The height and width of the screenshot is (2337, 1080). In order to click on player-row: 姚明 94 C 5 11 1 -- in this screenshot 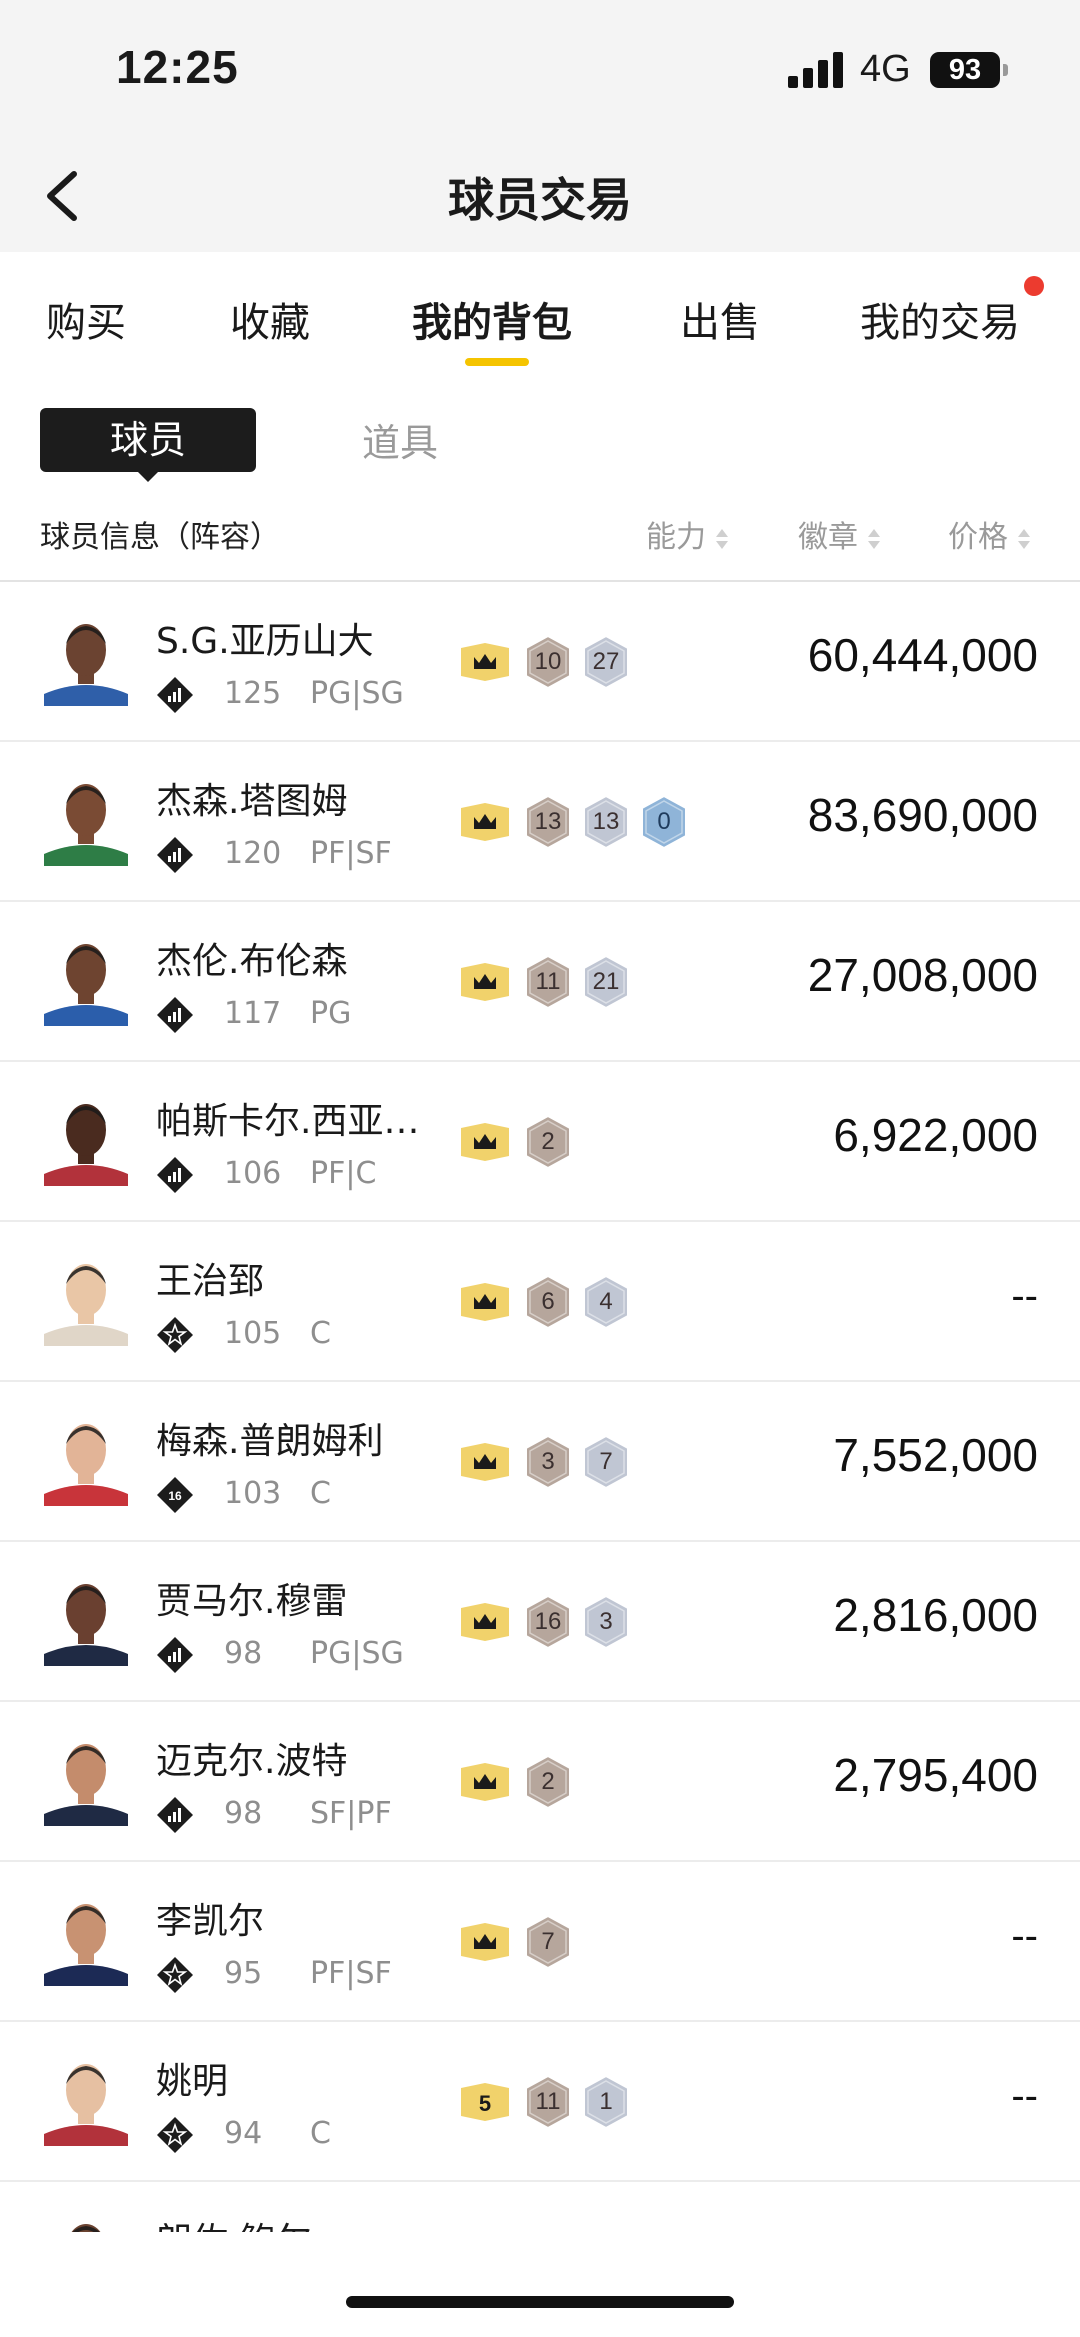, I will do `click(540, 2102)`.